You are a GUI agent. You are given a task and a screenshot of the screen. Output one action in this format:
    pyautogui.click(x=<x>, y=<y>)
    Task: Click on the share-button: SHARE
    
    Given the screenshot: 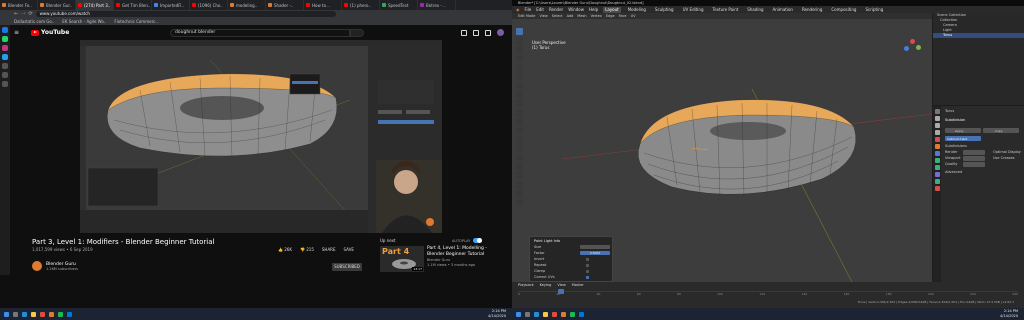 What is the action you would take?
    pyautogui.click(x=329, y=249)
    